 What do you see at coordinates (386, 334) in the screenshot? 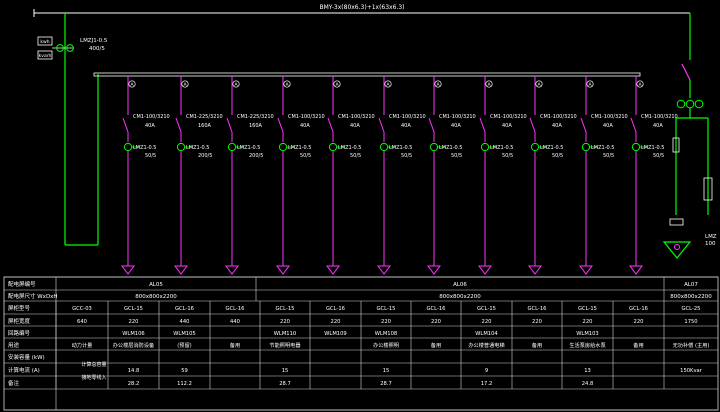
I see `cell-loop-number: WLM108` at bounding box center [386, 334].